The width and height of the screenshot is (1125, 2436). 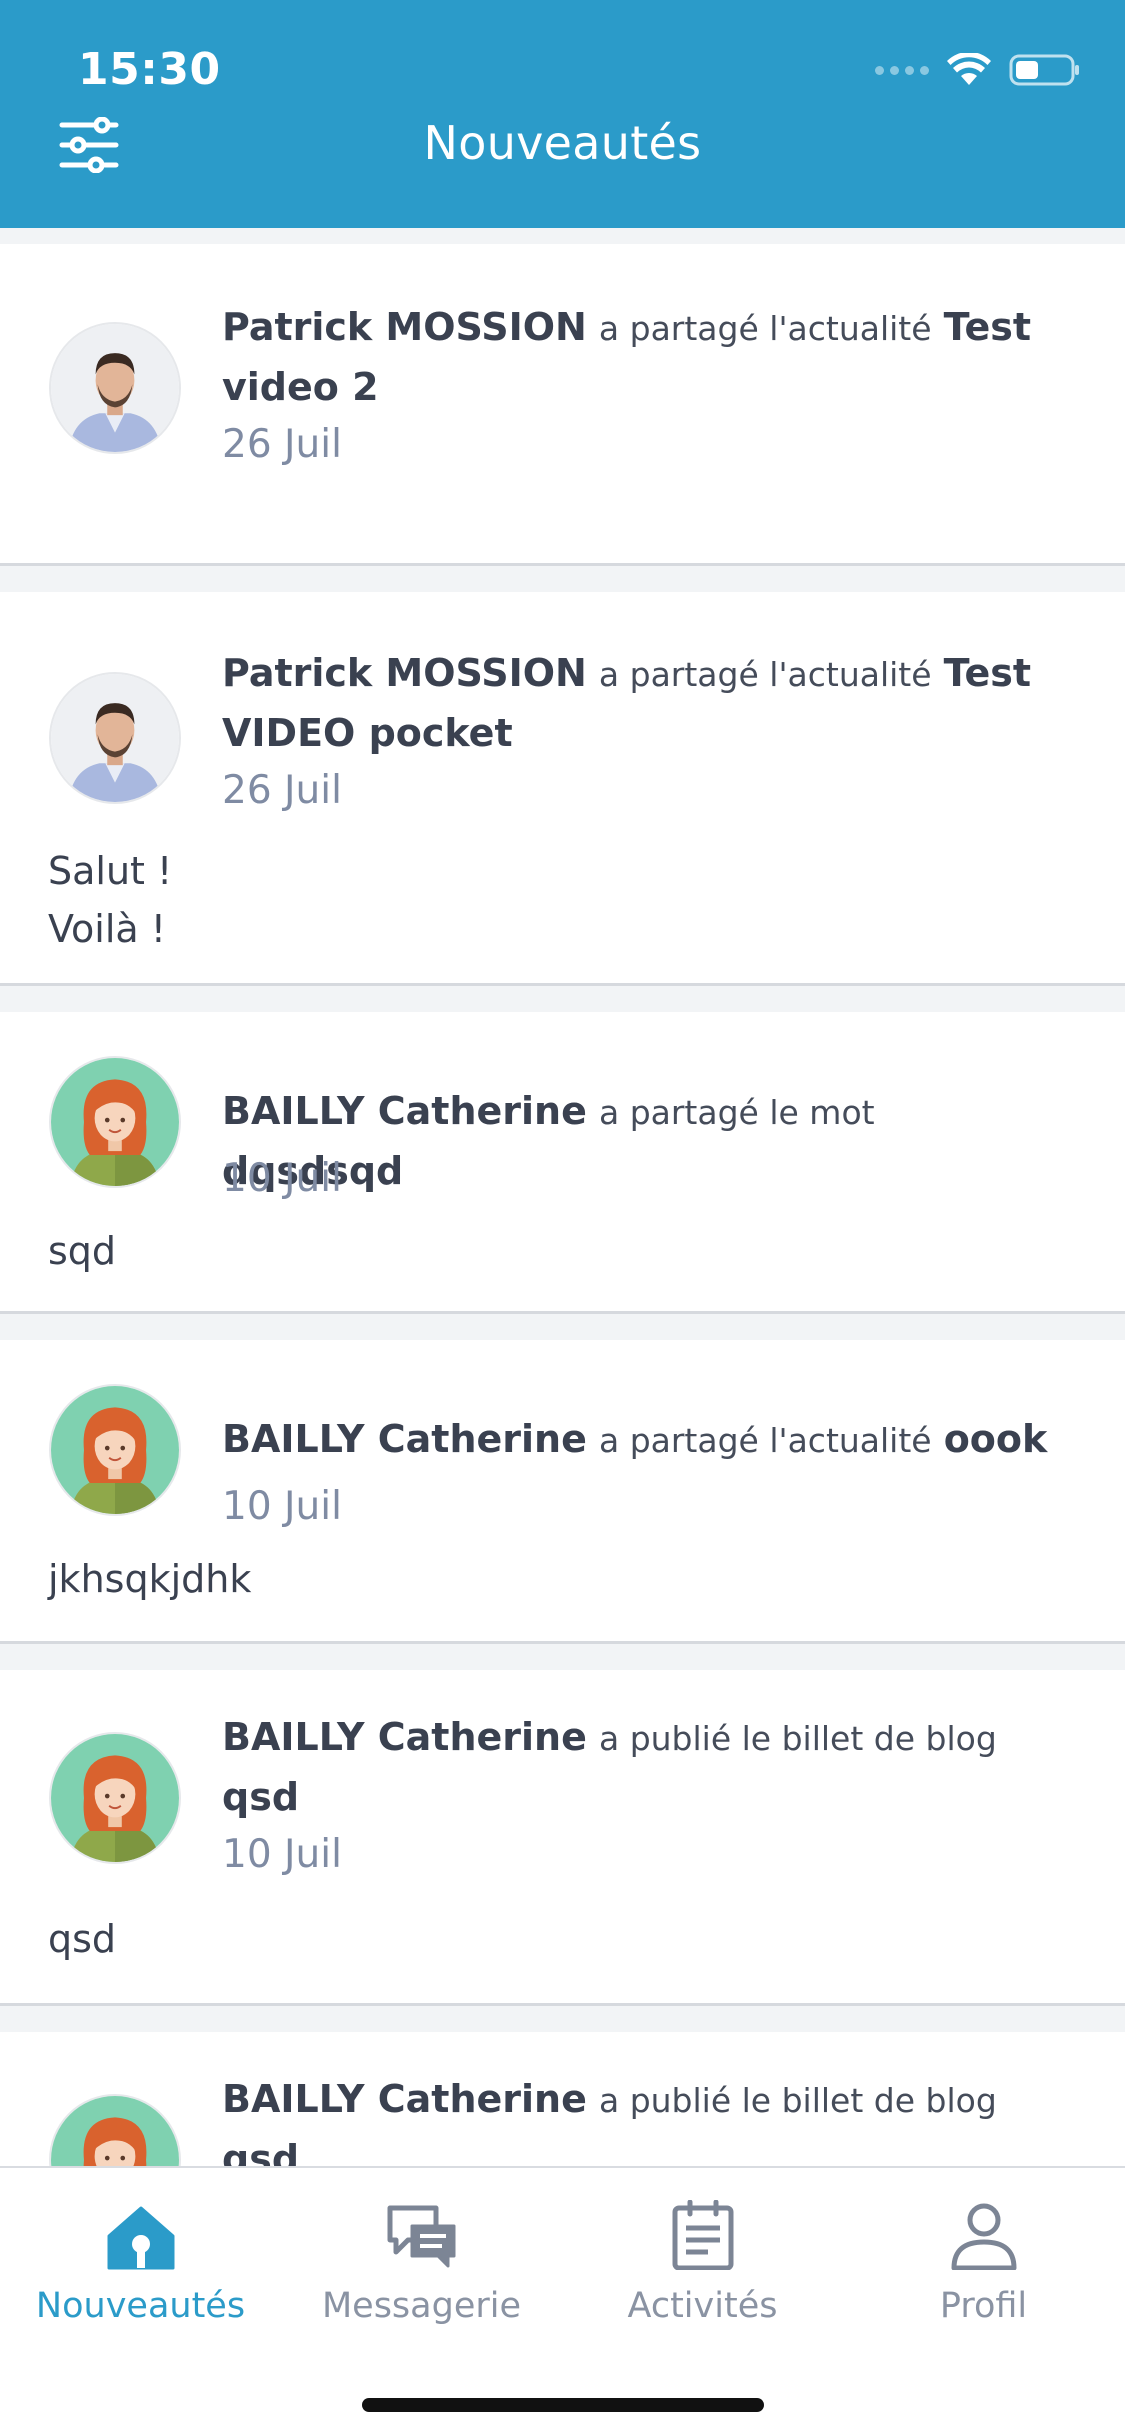 I want to click on feed-body: jkhsqkjdhk, so click(x=150, y=1579).